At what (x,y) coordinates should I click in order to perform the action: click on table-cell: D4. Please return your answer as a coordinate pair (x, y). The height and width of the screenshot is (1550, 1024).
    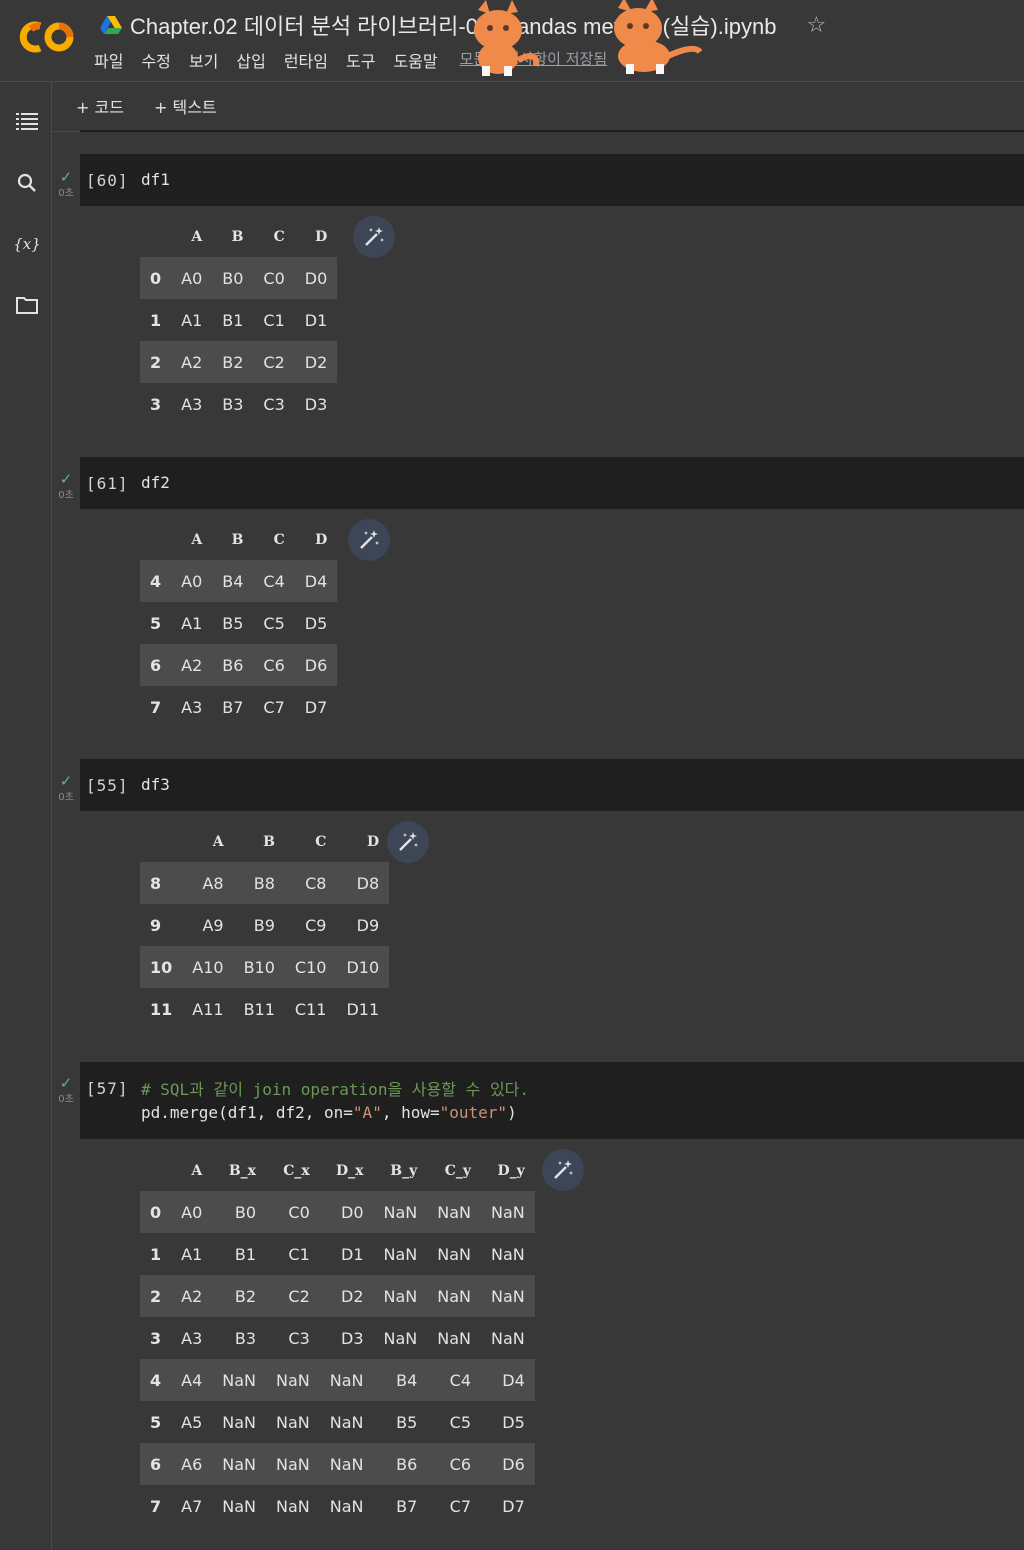
    Looking at the image, I should click on (508, 1380).